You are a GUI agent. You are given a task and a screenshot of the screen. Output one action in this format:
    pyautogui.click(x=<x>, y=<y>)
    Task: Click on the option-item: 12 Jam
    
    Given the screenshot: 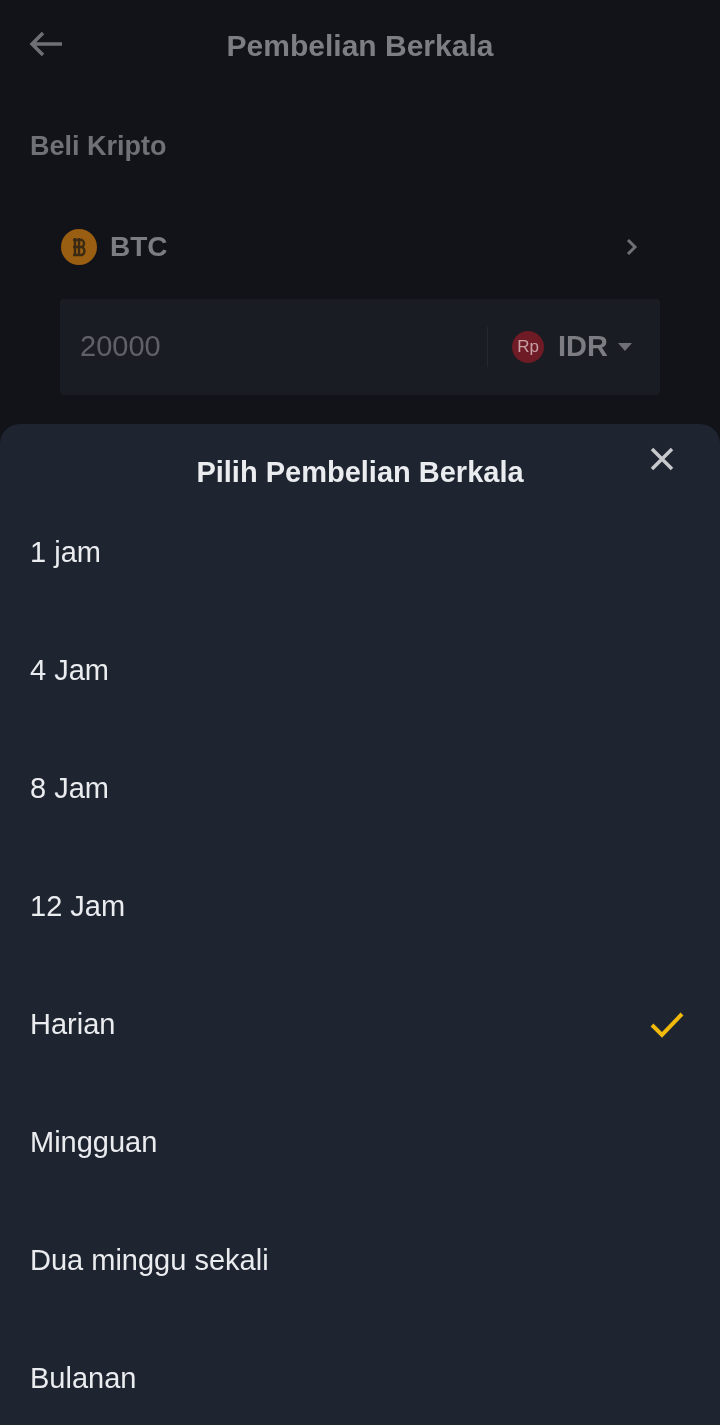 What is the action you would take?
    pyautogui.click(x=360, y=907)
    